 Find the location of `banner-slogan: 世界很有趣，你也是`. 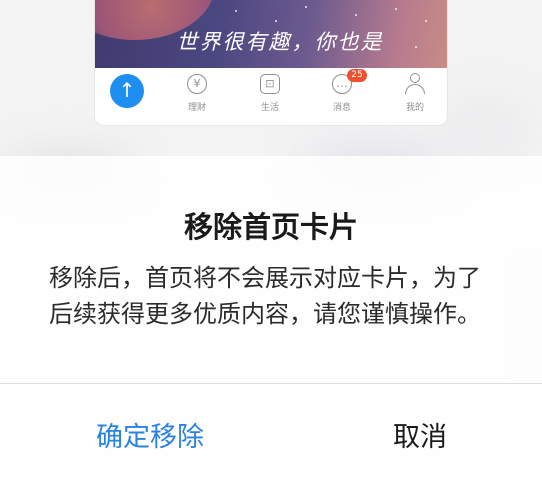

banner-slogan: 世界很有趣，你也是 is located at coordinates (280, 42).